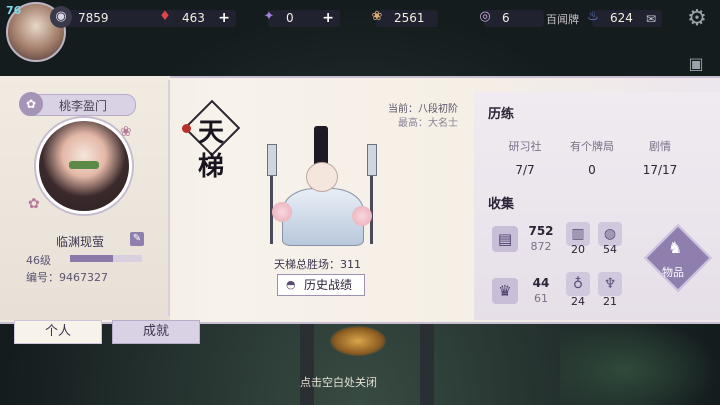 This screenshot has height=405, width=720. What do you see at coordinates (506, 18) in the screenshot?
I see `orb-value: 6` at bounding box center [506, 18].